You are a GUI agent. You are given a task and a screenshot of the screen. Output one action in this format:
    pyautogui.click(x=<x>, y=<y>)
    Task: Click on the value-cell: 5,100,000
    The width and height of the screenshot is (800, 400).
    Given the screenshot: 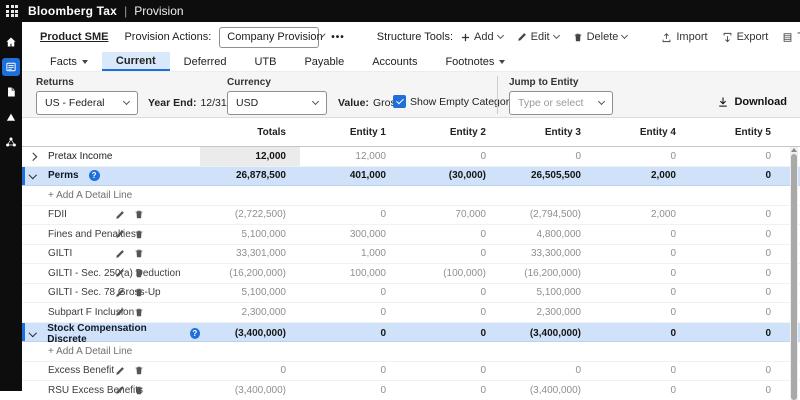 What is the action you would take?
    pyautogui.click(x=264, y=234)
    